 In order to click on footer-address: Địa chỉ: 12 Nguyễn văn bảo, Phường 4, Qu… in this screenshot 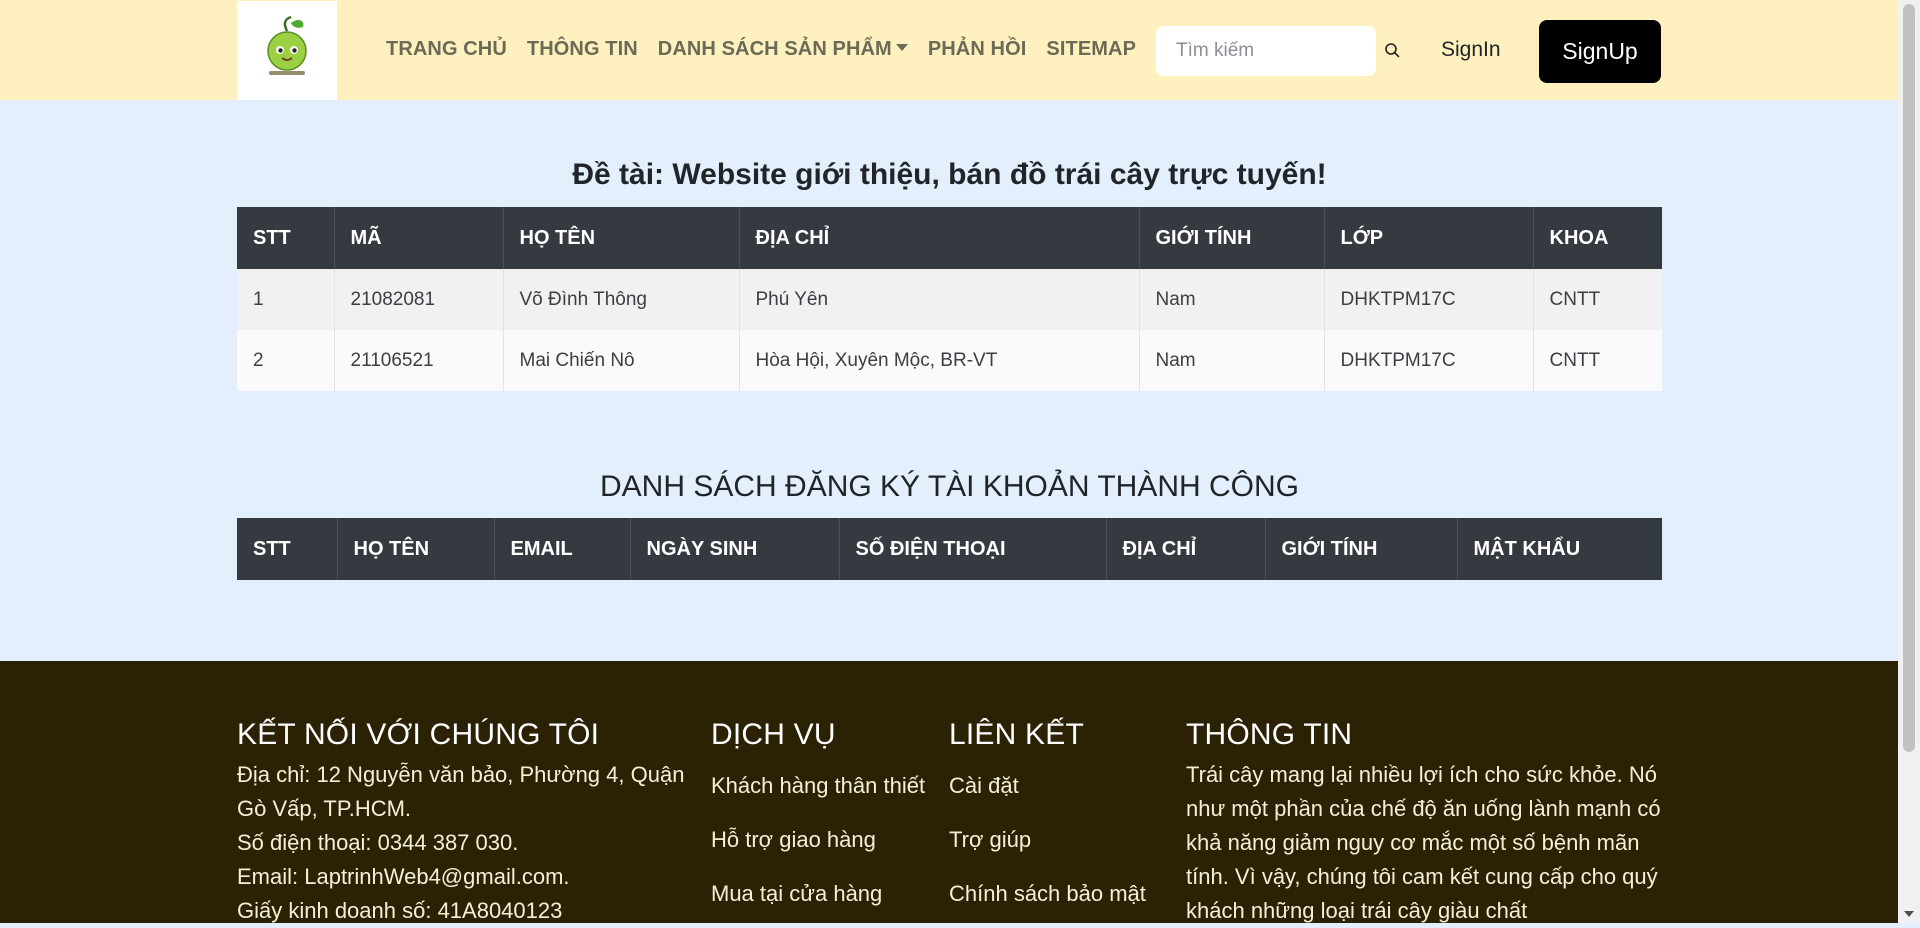, I will do `click(461, 791)`.